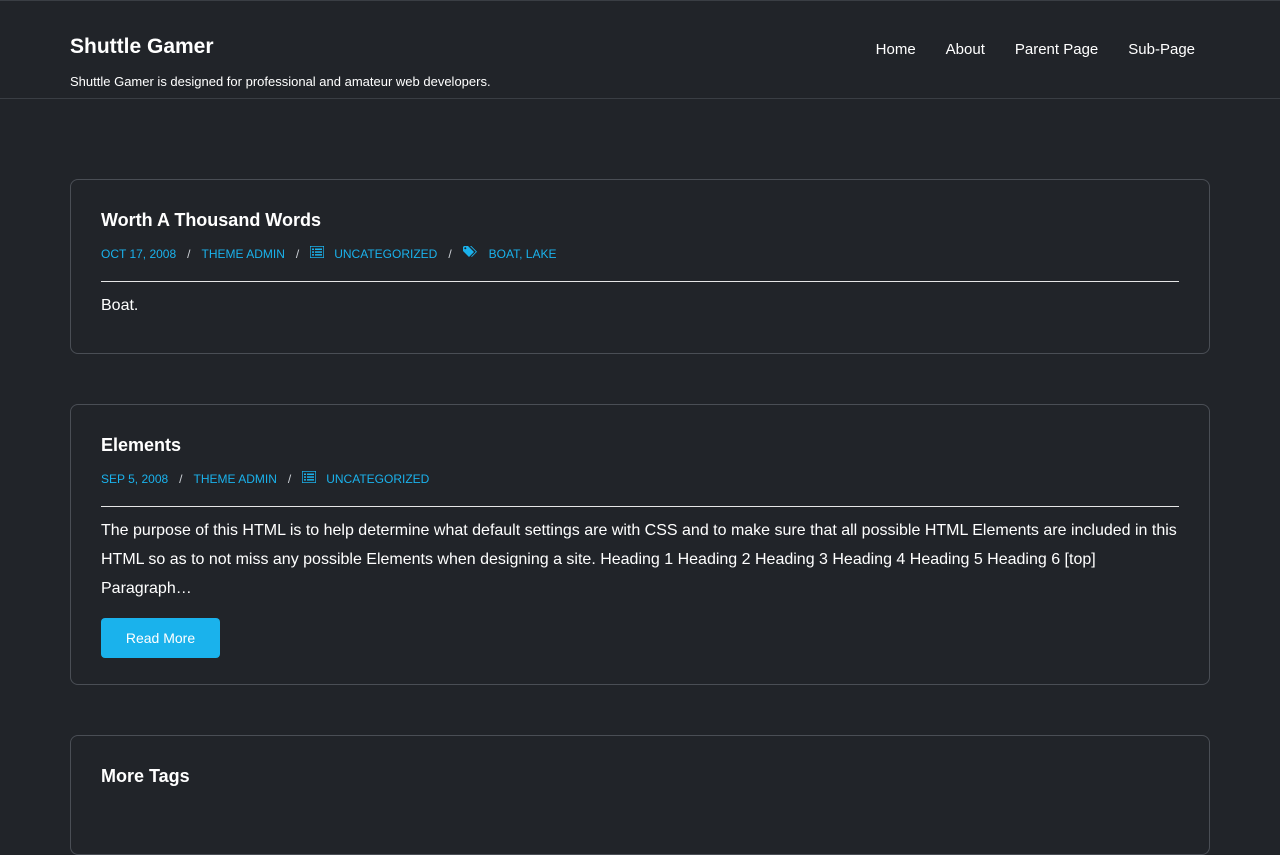 The width and height of the screenshot is (1280, 855). I want to click on post-tags: BOAT, LAKE, so click(523, 254).